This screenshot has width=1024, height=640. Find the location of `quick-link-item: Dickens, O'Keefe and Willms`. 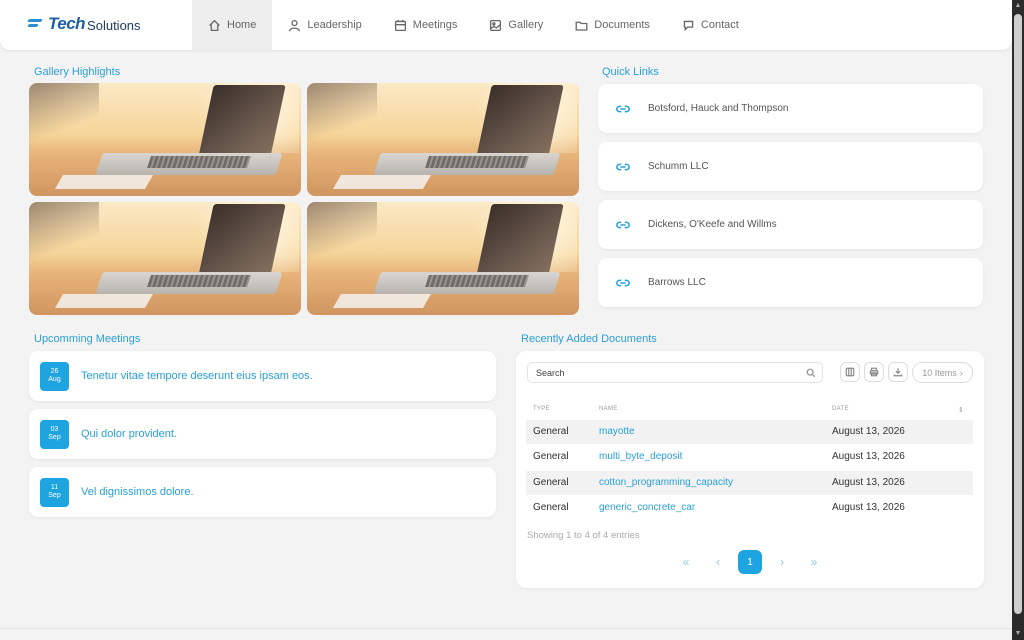

quick-link-item: Dickens, O'Keefe and Willms is located at coordinates (790, 224).